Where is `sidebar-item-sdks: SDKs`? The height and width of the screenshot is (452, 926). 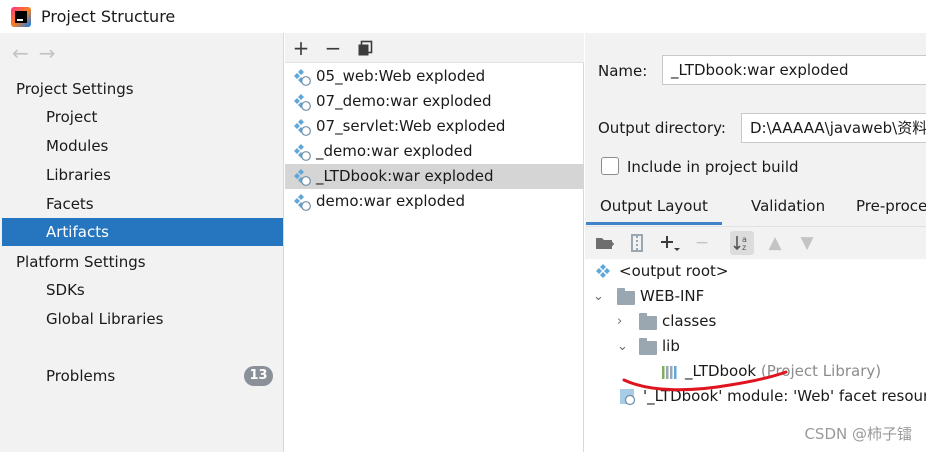
sidebar-item-sdks: SDKs is located at coordinates (142, 290).